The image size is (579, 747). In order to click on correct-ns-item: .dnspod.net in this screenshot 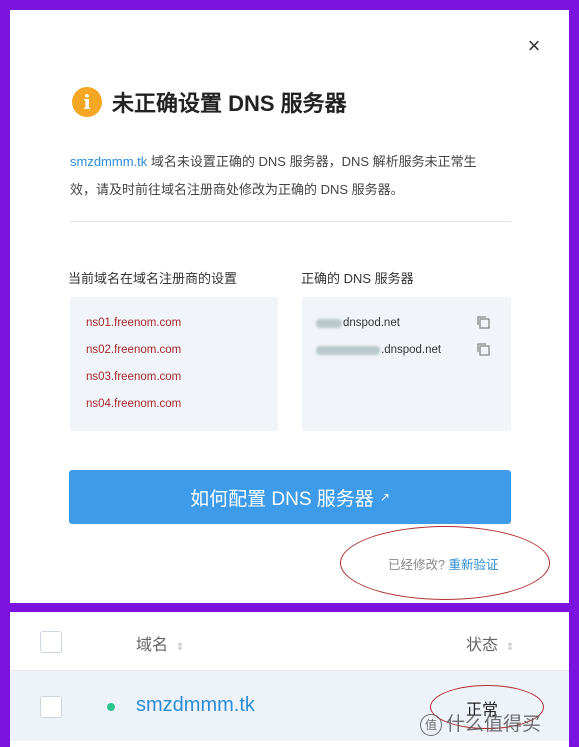, I will do `click(378, 350)`.